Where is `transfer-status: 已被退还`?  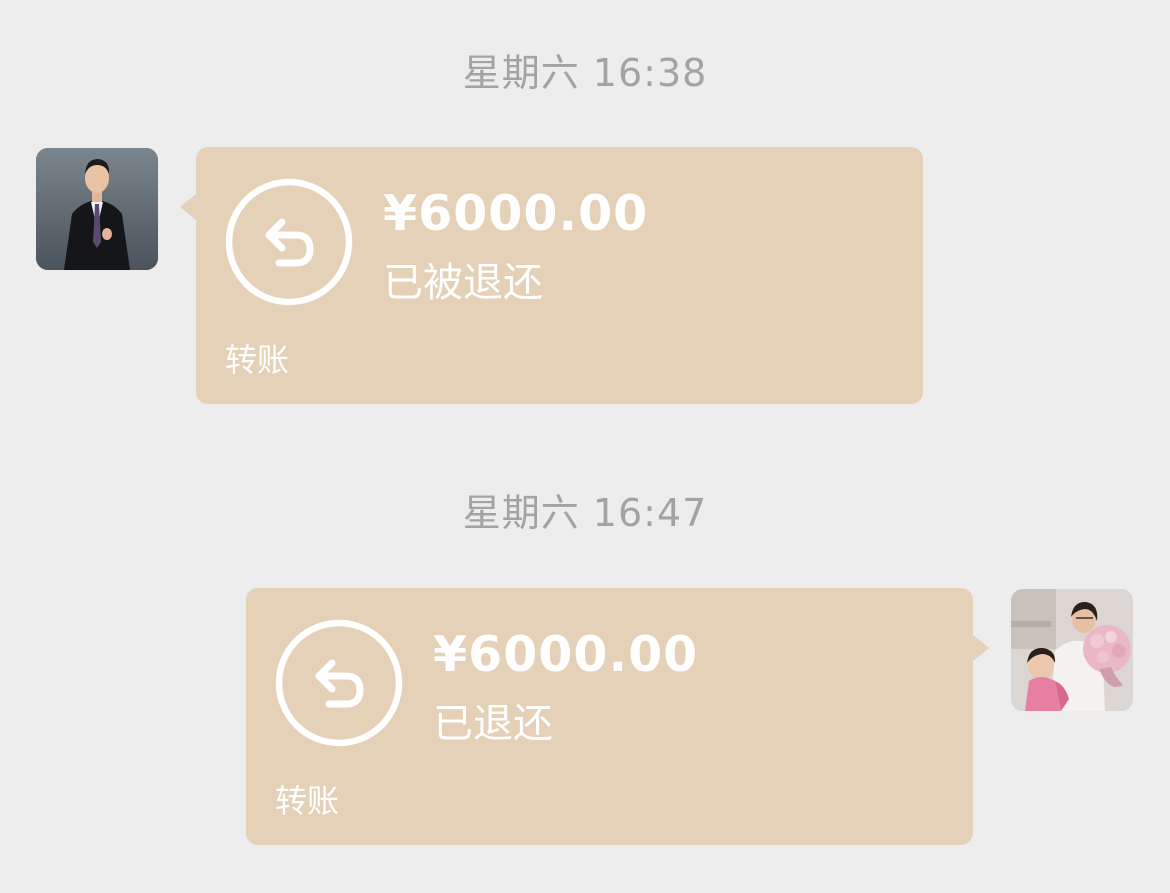
transfer-status: 已被退还 is located at coordinates (463, 283).